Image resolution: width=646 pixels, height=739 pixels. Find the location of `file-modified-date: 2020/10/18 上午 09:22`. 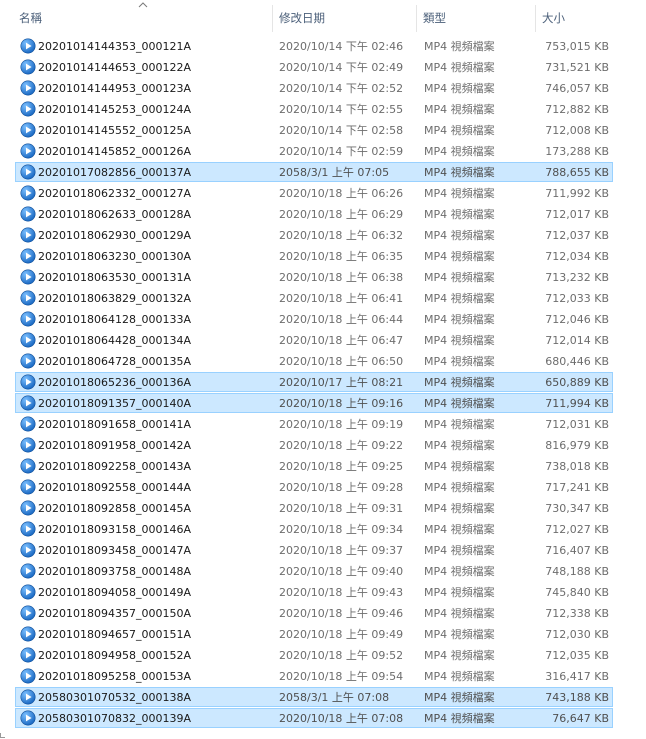

file-modified-date: 2020/10/18 上午 09:22 is located at coordinates (341, 445).